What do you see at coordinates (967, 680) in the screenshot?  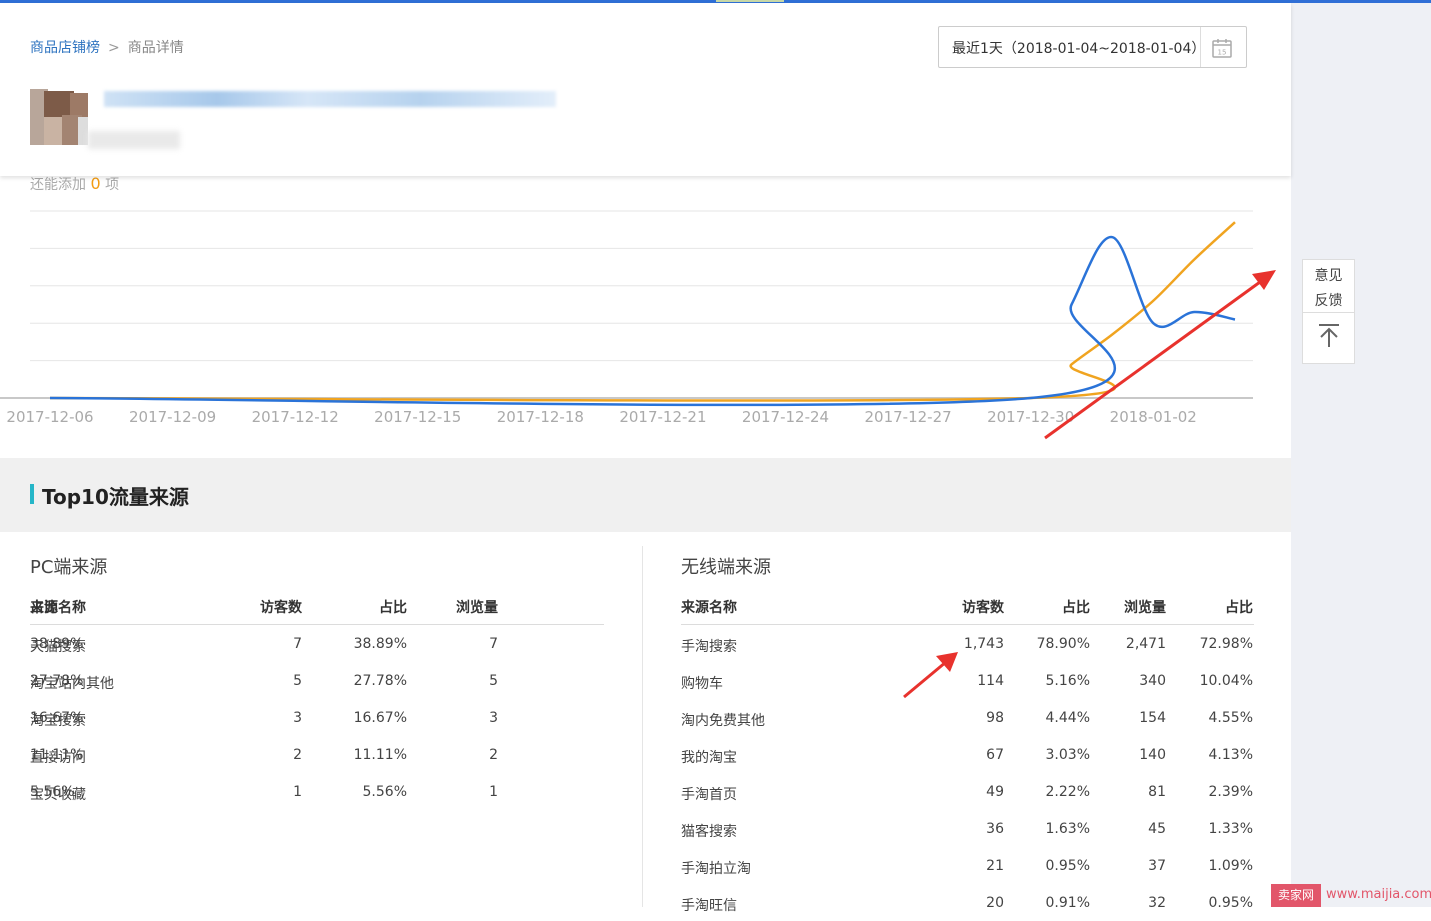 I see `mobile-table-row: 购物车 114 5.16% 340 10.04%` at bounding box center [967, 680].